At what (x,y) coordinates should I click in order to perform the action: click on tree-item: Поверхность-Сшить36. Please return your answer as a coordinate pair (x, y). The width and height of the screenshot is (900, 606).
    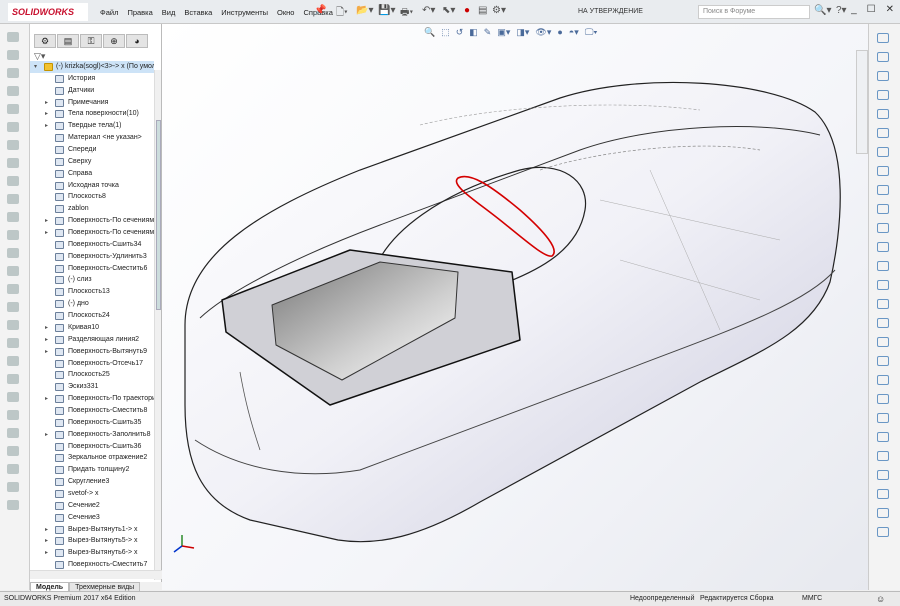
    Looking at the image, I should click on (92, 447).